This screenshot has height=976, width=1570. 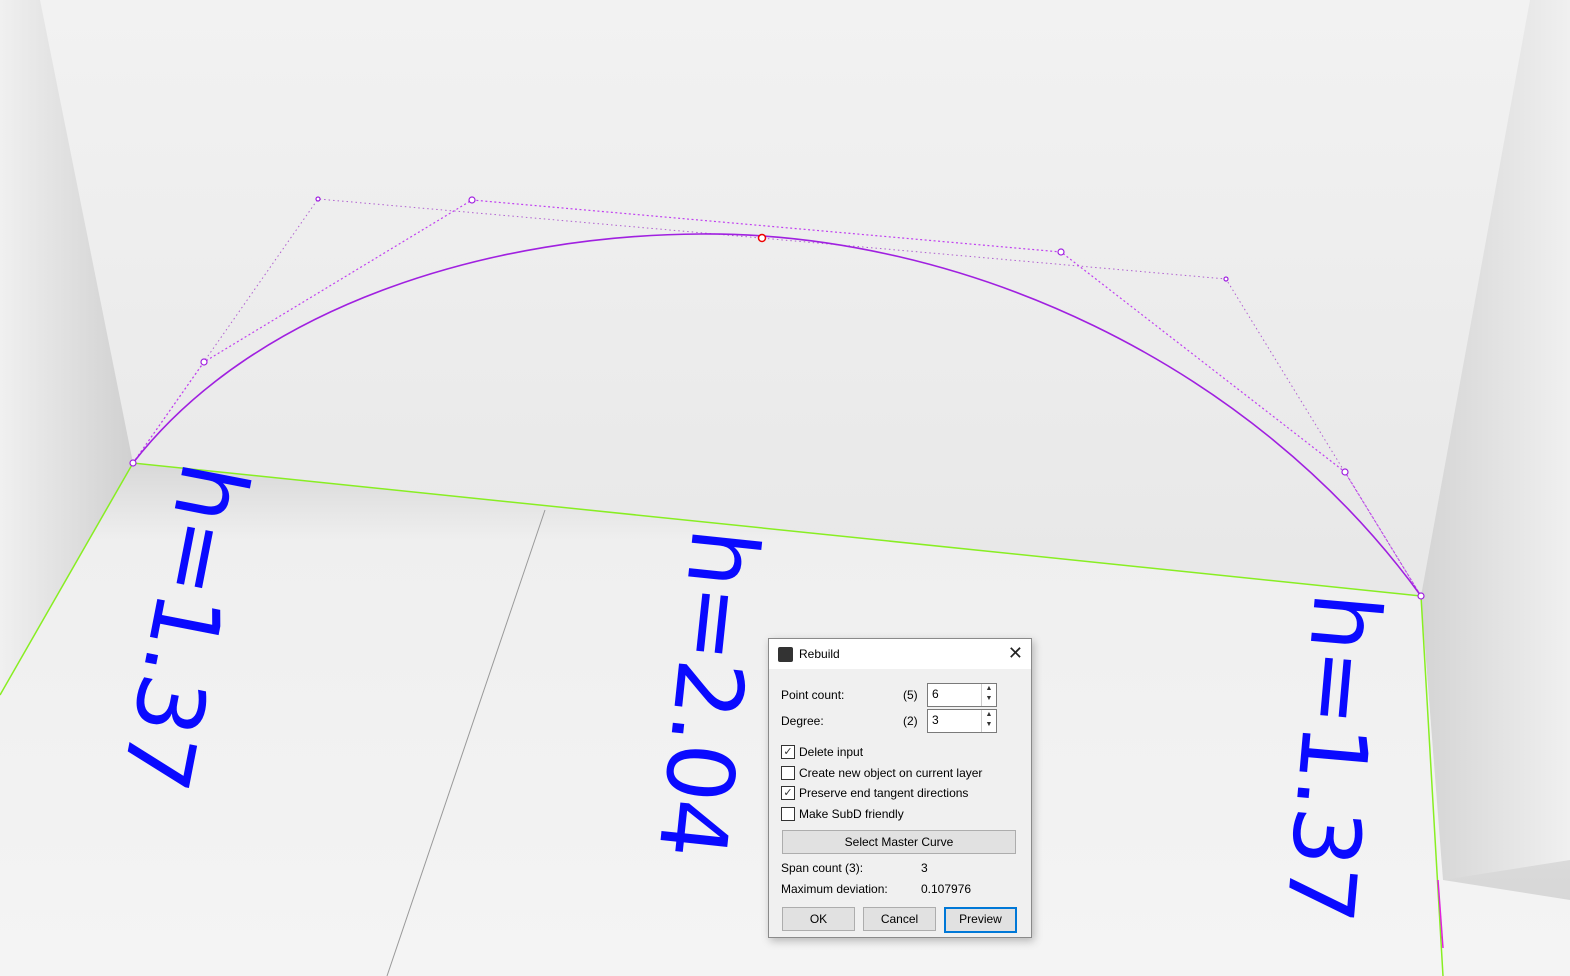 I want to click on delete-input-checkbox: ✓ Delete input, so click(x=822, y=752).